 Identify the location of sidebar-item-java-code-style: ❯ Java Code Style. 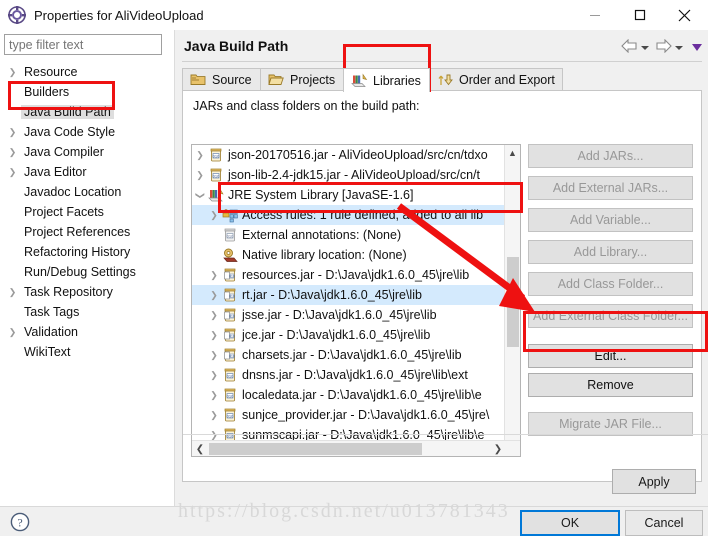
(87, 132).